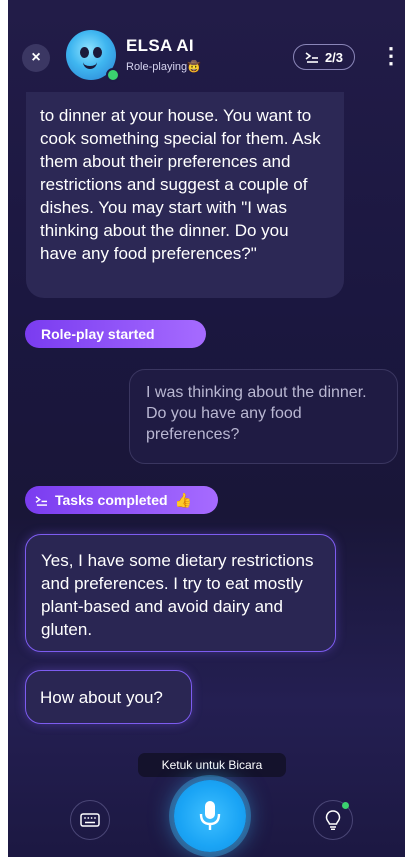 This screenshot has height=857, width=405. Describe the element at coordinates (212, 765) in the screenshot. I see `tap-to-speak-tooltip: Ketuk untuk Bicara` at that location.